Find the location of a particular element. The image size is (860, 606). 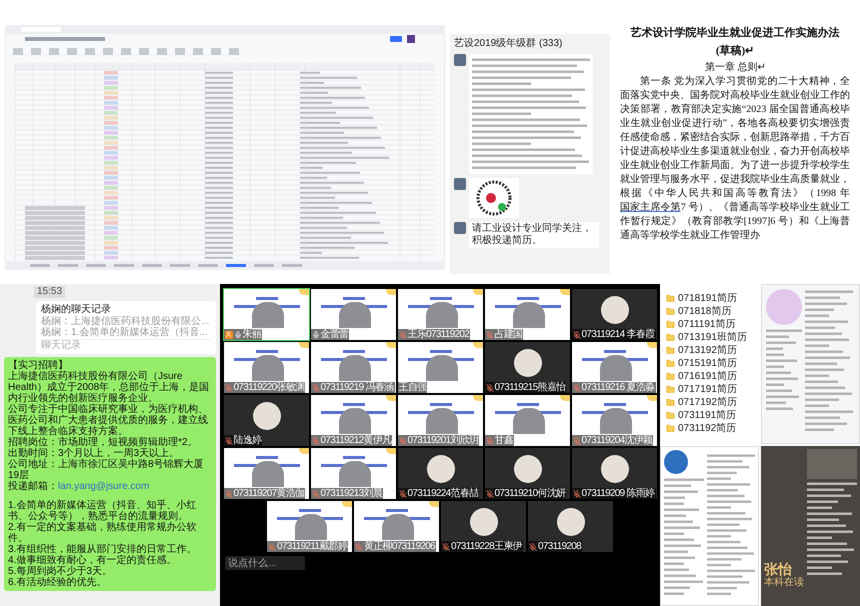

video-tile: 073119210何沈妍 is located at coordinates (527, 473).